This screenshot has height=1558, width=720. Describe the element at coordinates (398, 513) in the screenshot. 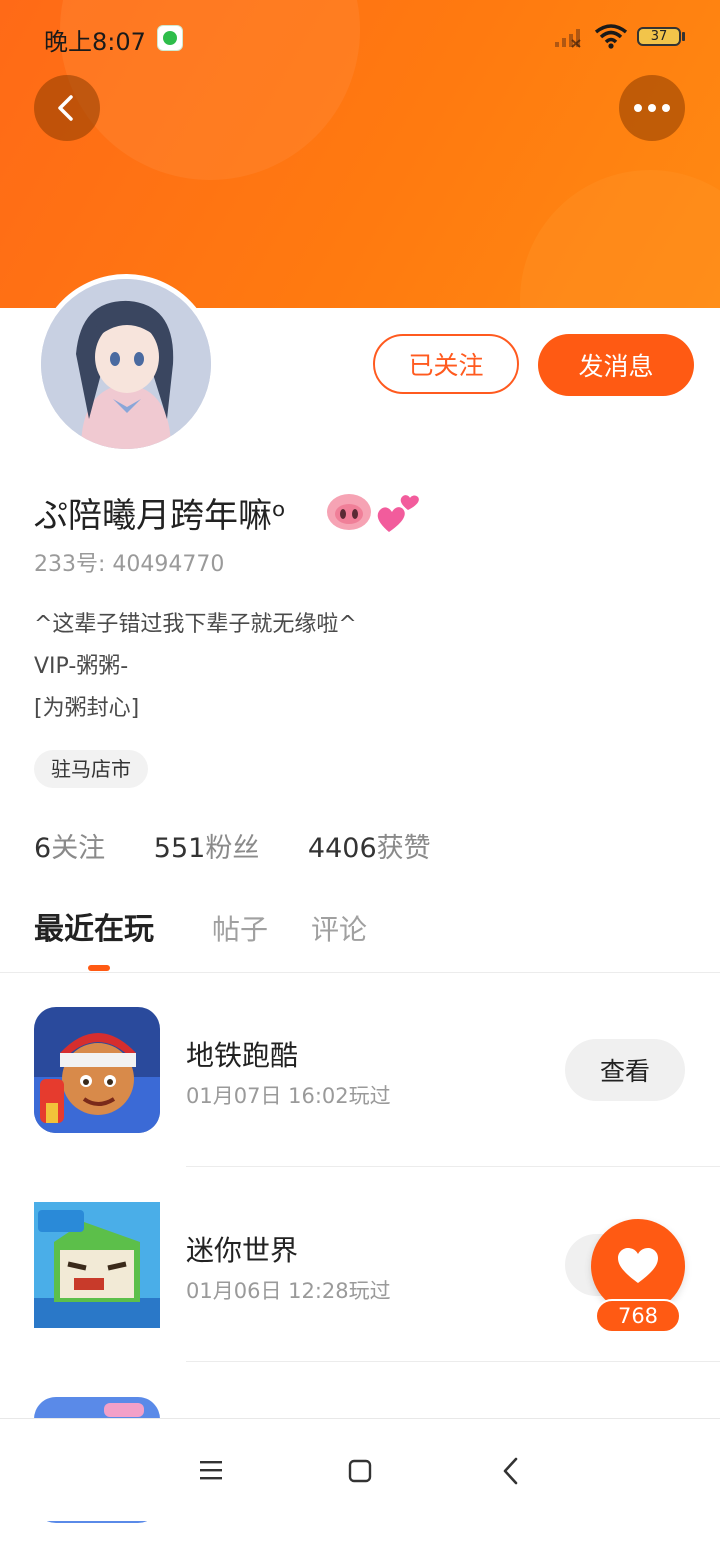

I see `two-hearts-emoji-icon` at that location.